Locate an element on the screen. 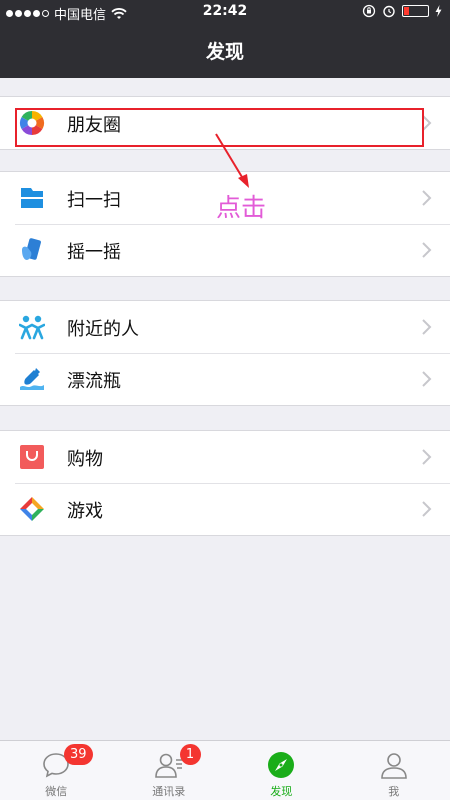 The width and height of the screenshot is (450, 800). tab-label-contacts: 通讯录 is located at coordinates (169, 791).